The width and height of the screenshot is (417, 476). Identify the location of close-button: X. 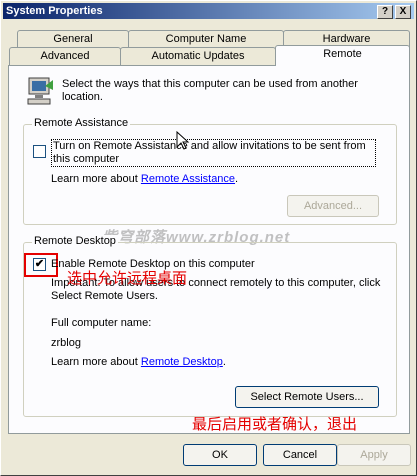
(403, 12).